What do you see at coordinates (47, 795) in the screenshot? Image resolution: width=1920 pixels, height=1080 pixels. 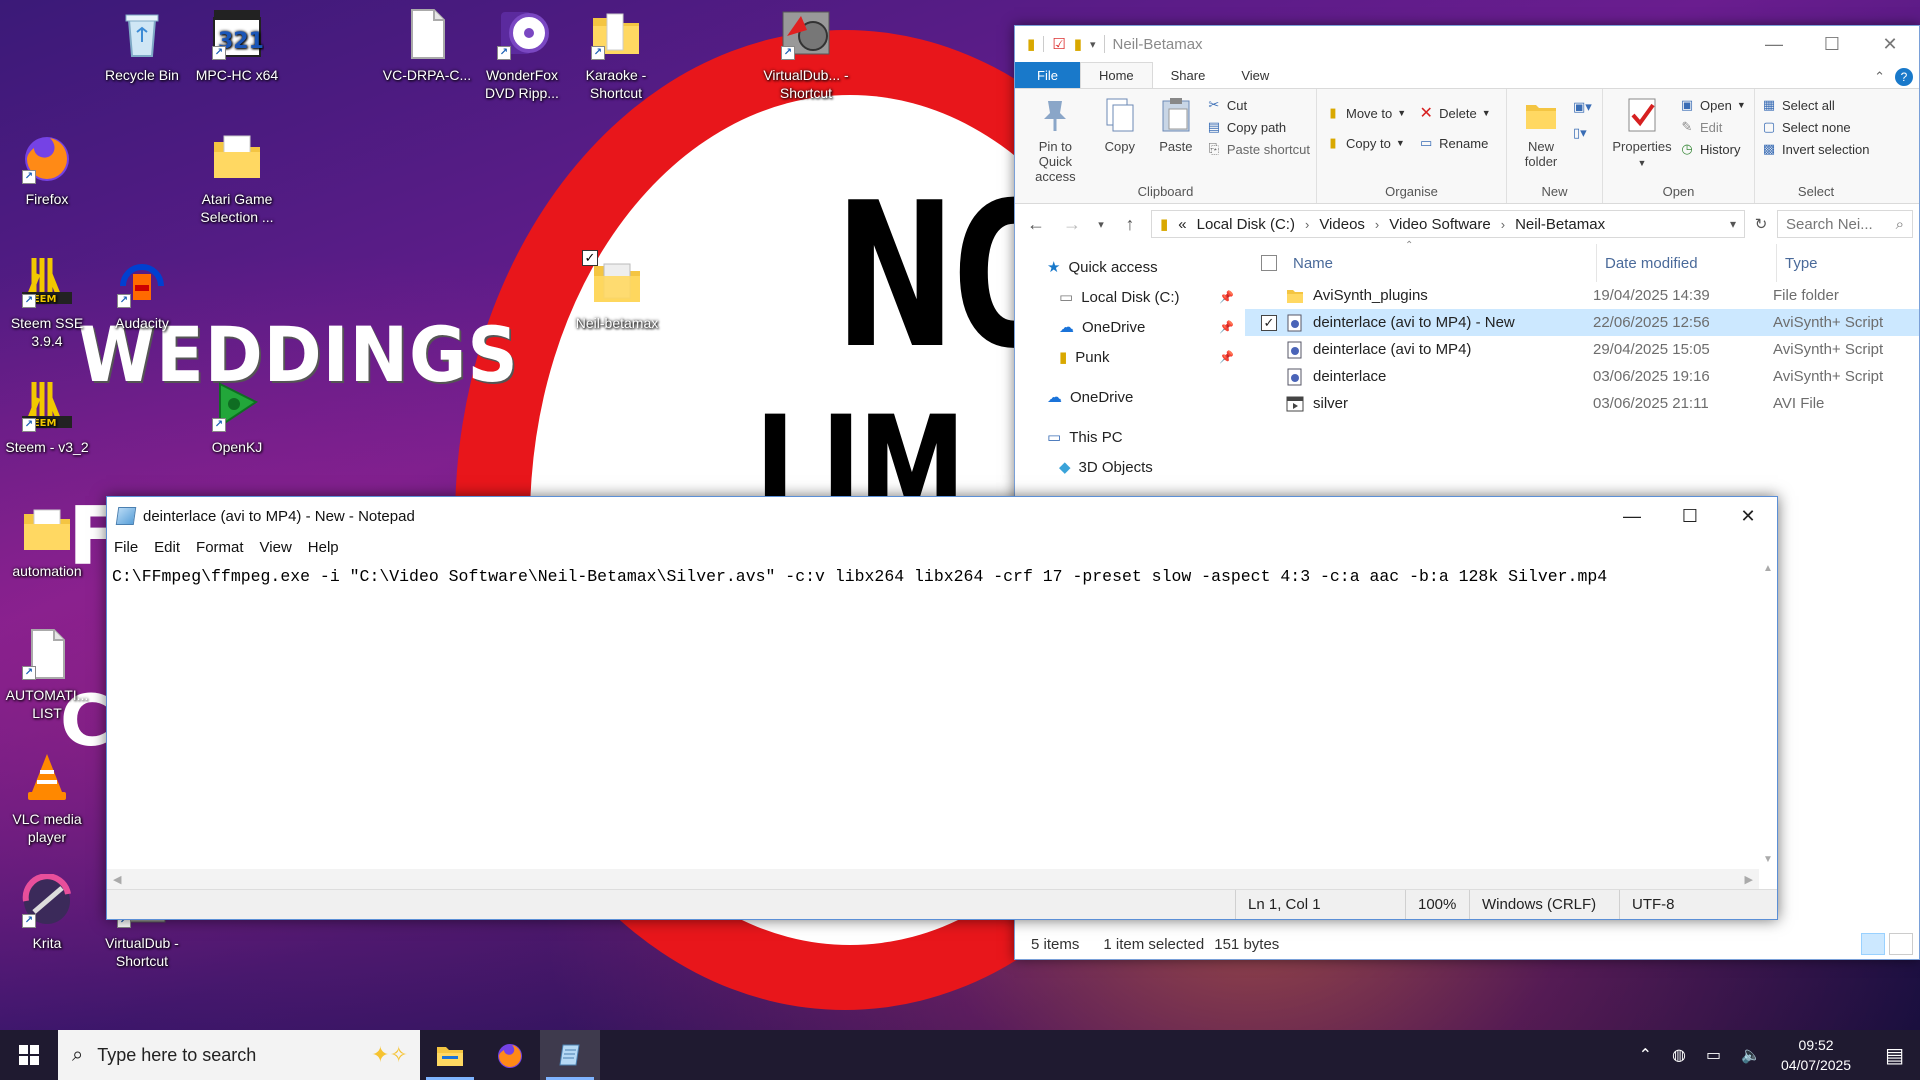 I see `desktop-icon-vlc: VLC media player` at bounding box center [47, 795].